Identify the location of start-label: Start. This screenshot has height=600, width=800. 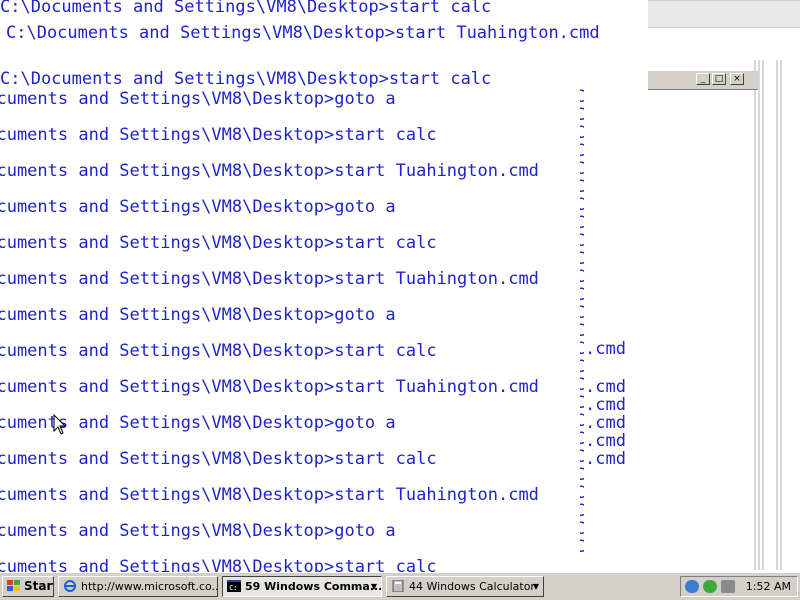
(38, 586).